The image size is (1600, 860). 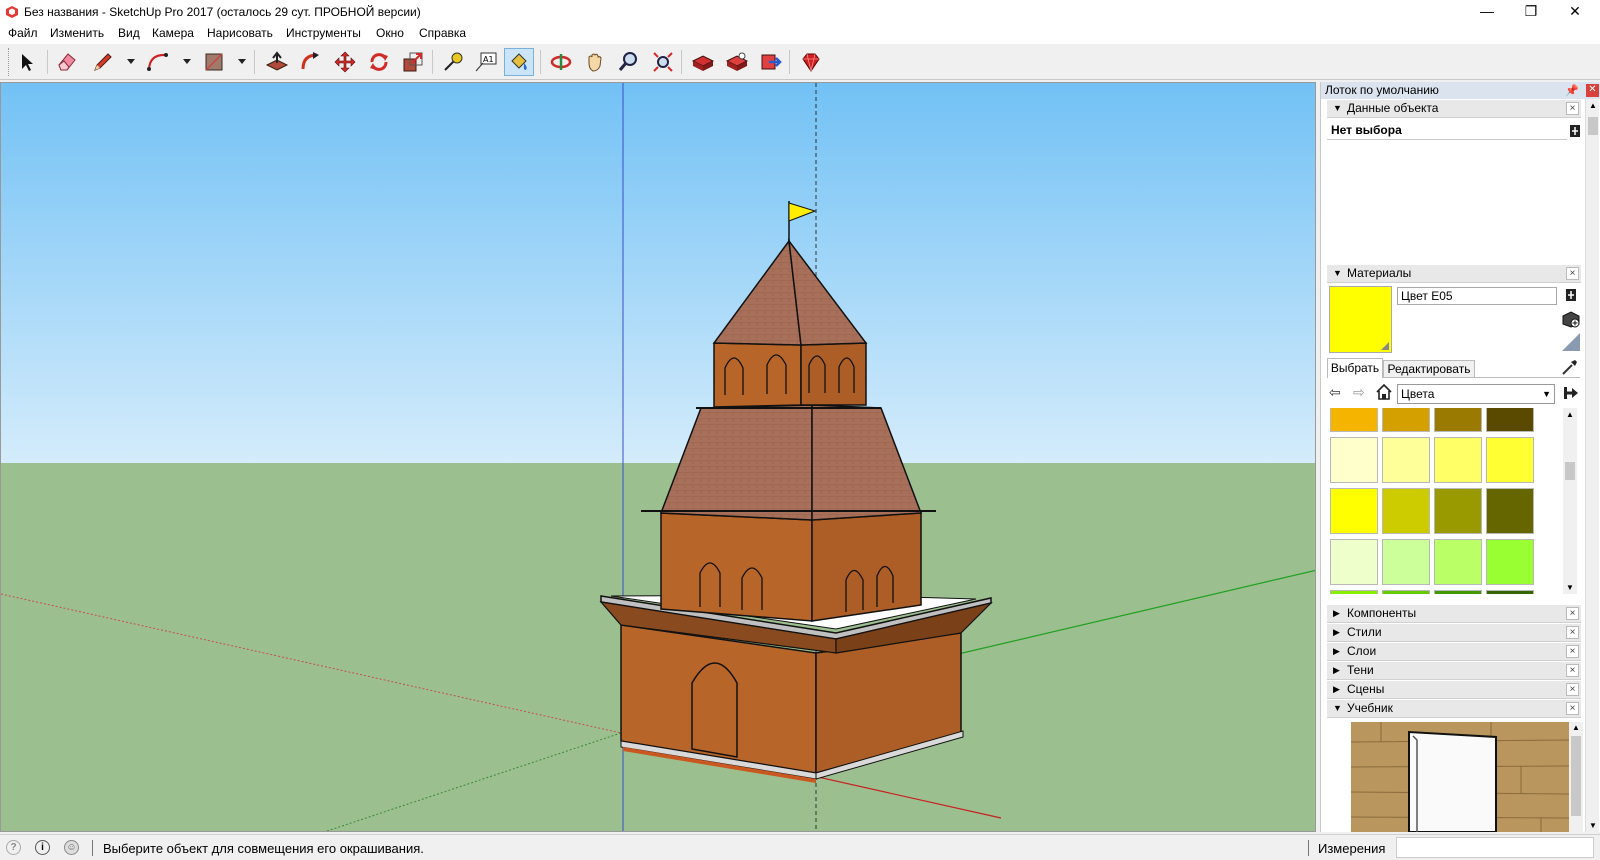 I want to click on scale-icon, so click(x=413, y=62).